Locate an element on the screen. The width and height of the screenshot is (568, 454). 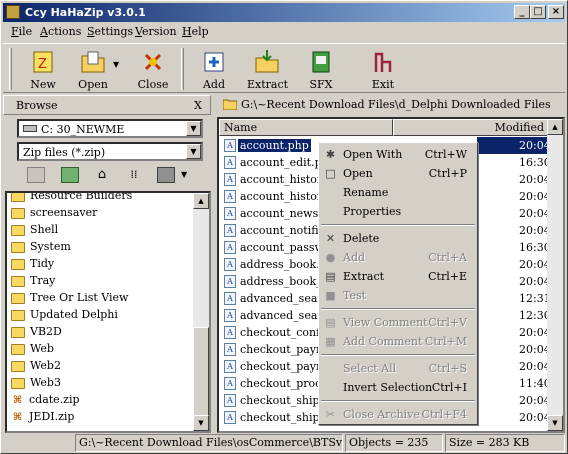
file-modified: 12:31 is located at coordinates (535, 298).